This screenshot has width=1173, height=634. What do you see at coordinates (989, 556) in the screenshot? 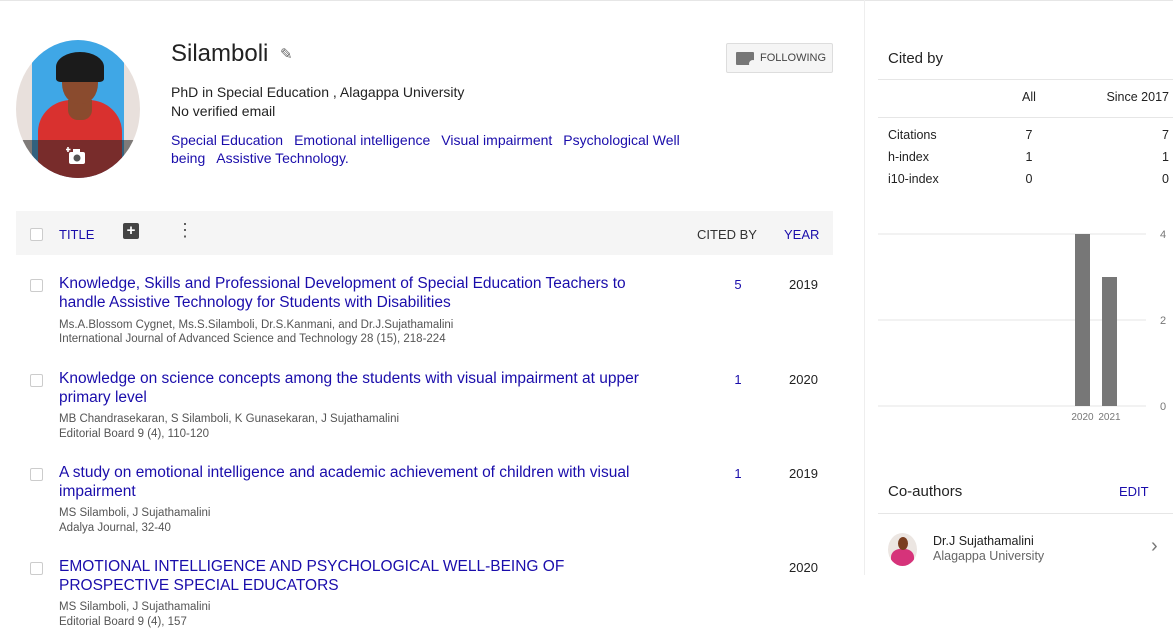
I see `coauthor-affiliation: Alagappa University` at bounding box center [989, 556].